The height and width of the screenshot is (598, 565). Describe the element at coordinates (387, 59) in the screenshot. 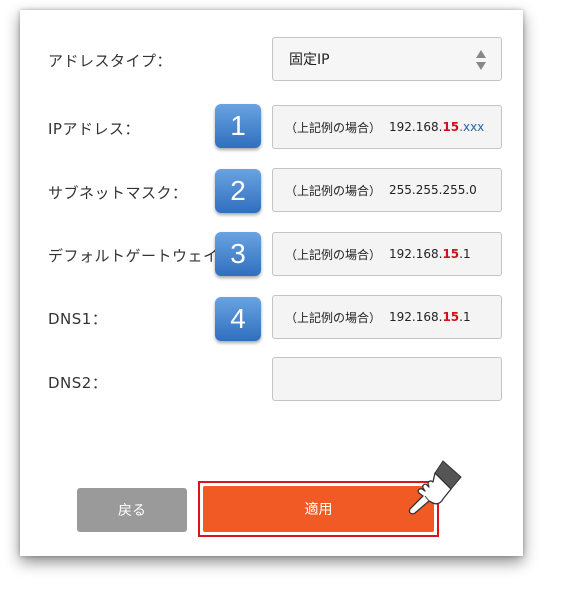

I see `address-type-select: 固定IP` at that location.